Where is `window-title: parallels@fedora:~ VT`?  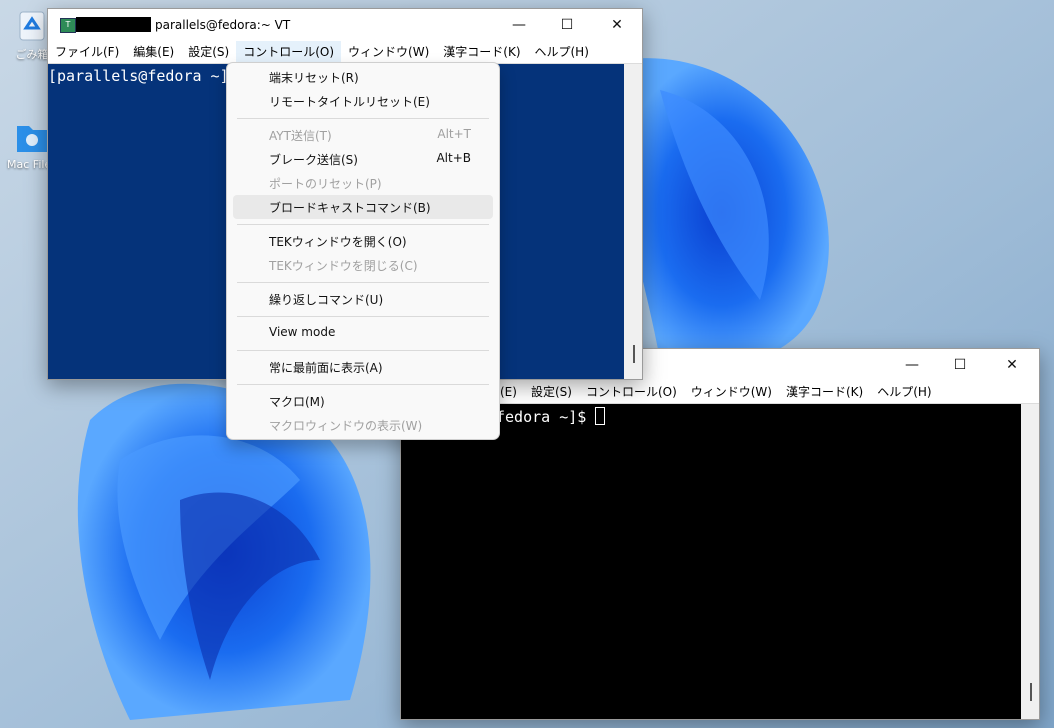
window-title: parallels@fedora:~ VT is located at coordinates (223, 25).